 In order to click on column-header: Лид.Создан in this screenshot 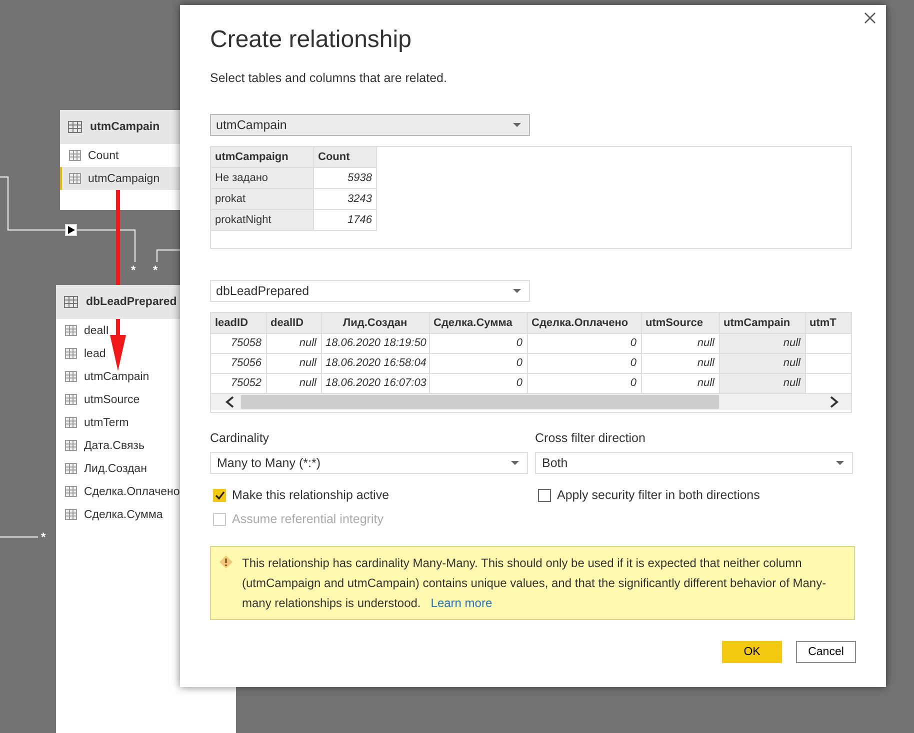, I will do `click(375, 323)`.